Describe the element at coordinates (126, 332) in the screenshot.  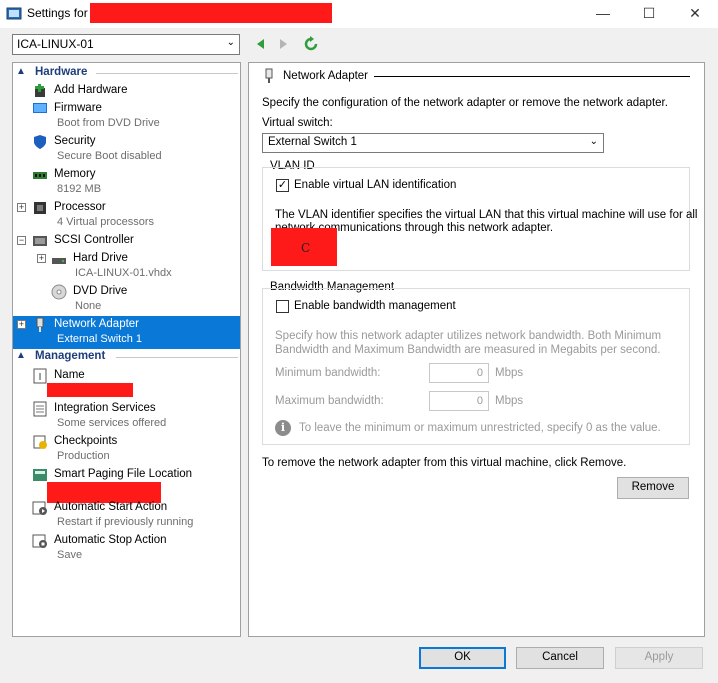
I see `sidebar-item-network-adapter: + Network Adapter External Switch 1` at that location.